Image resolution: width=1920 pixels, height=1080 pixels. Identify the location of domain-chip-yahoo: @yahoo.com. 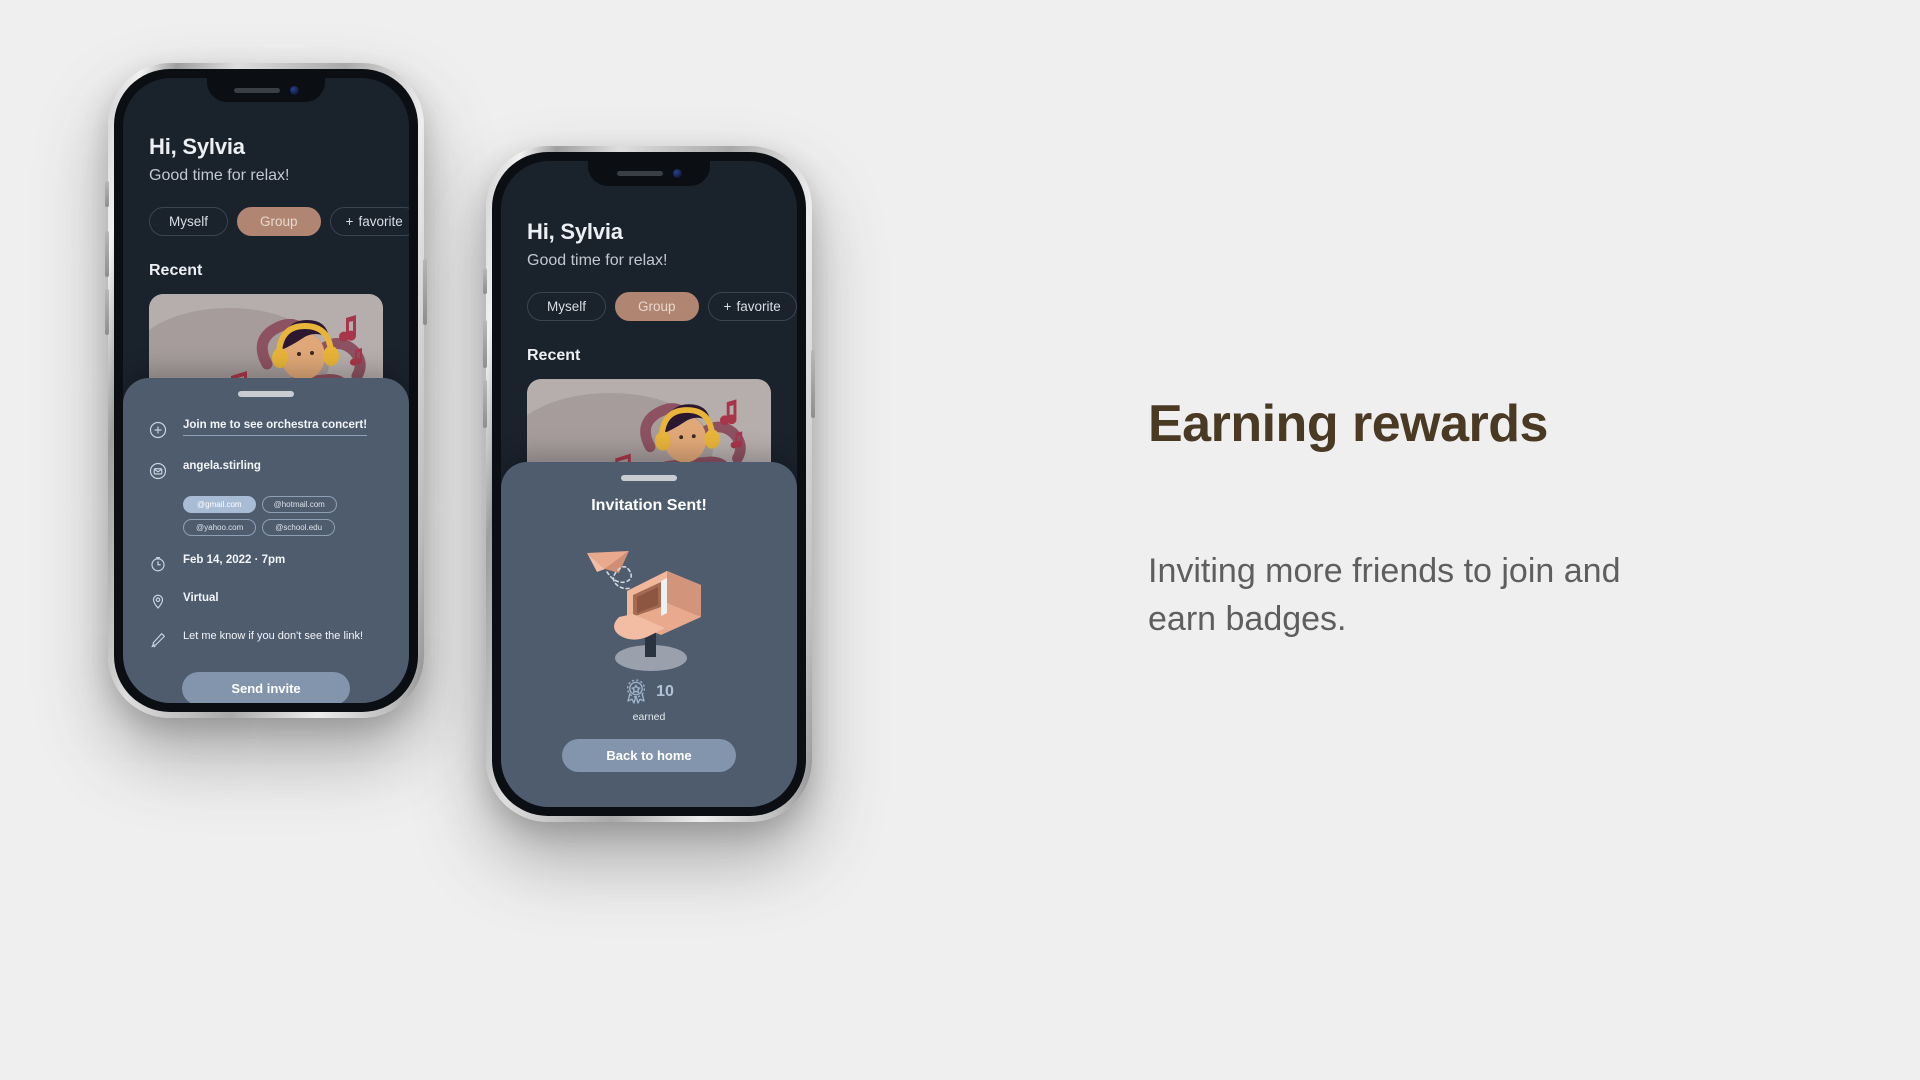
(220, 527).